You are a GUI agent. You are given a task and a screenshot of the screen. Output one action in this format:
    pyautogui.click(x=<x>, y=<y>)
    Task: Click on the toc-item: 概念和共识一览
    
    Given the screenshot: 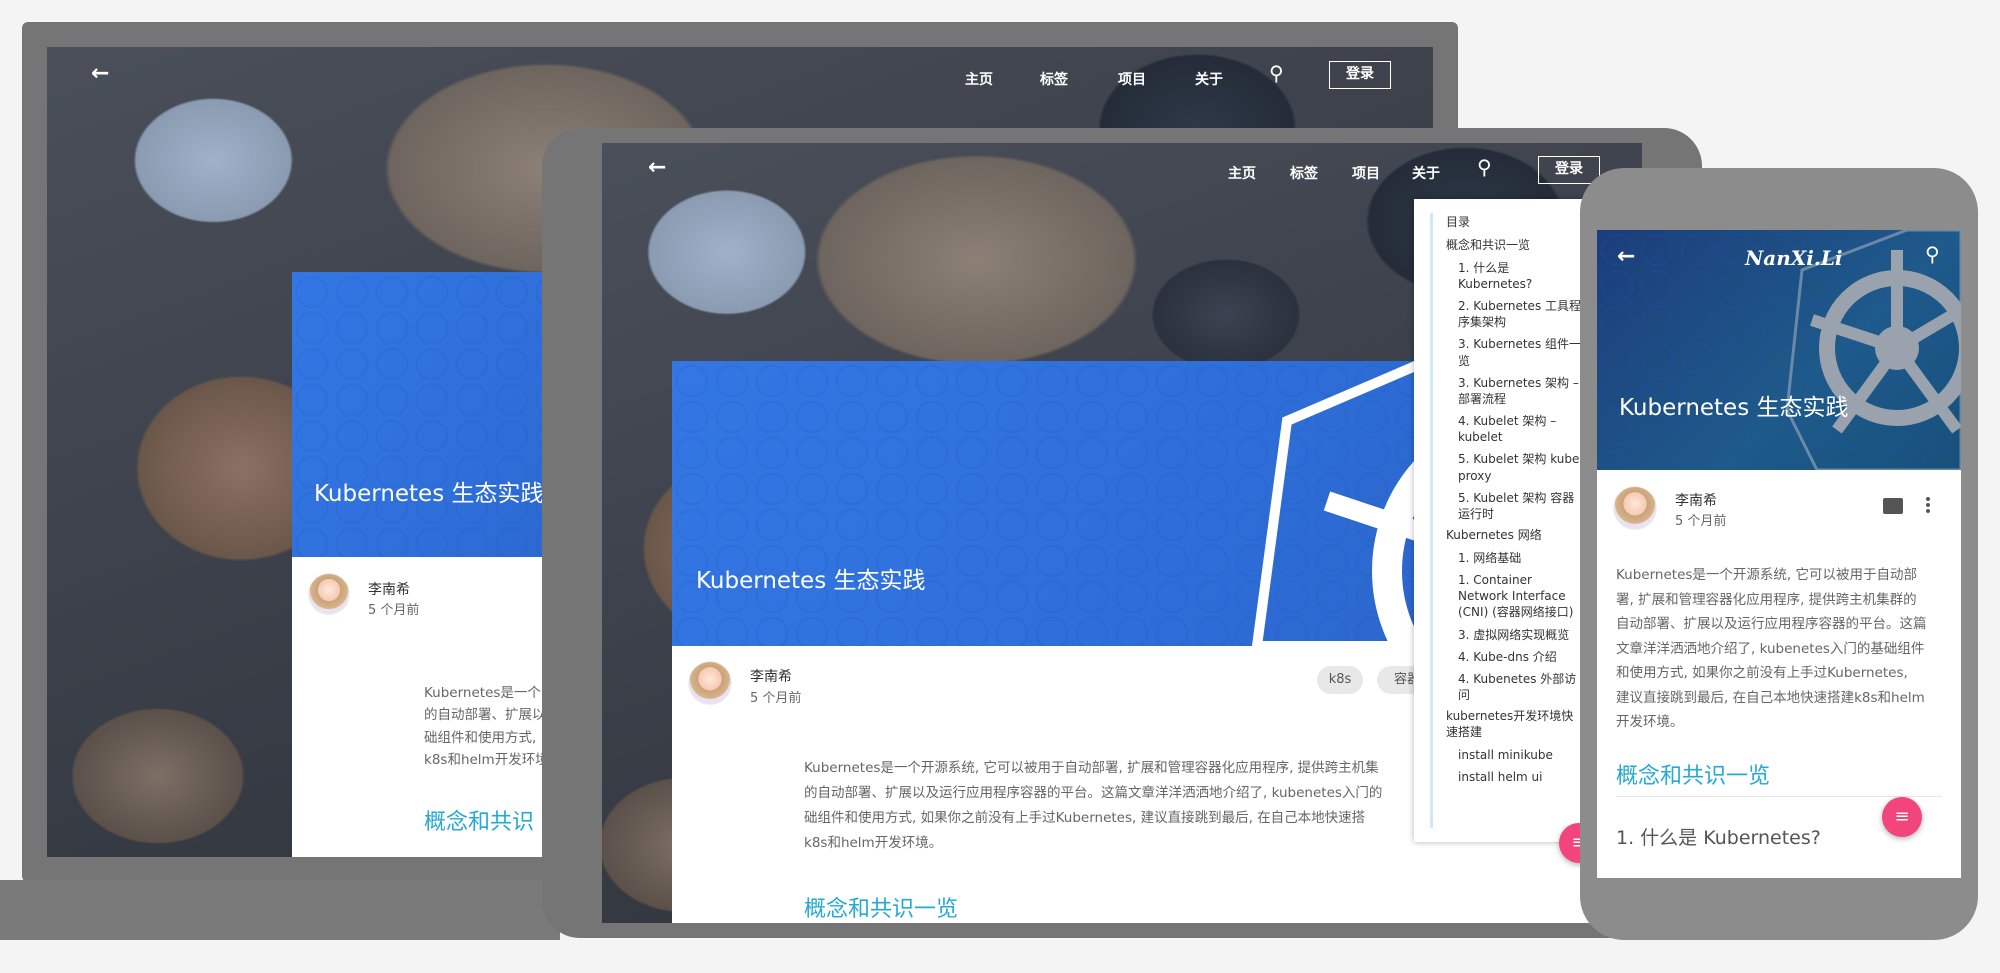 What is the action you would take?
    pyautogui.click(x=1515, y=246)
    